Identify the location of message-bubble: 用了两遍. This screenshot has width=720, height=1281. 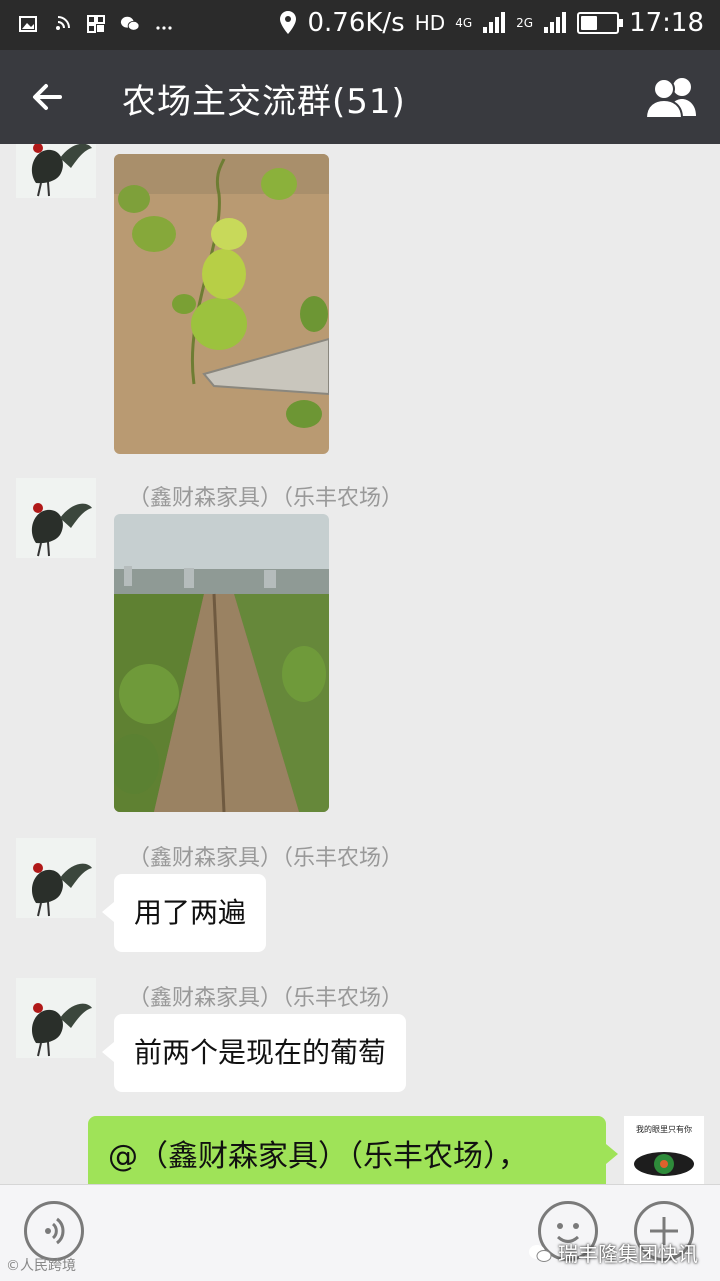
(184, 913).